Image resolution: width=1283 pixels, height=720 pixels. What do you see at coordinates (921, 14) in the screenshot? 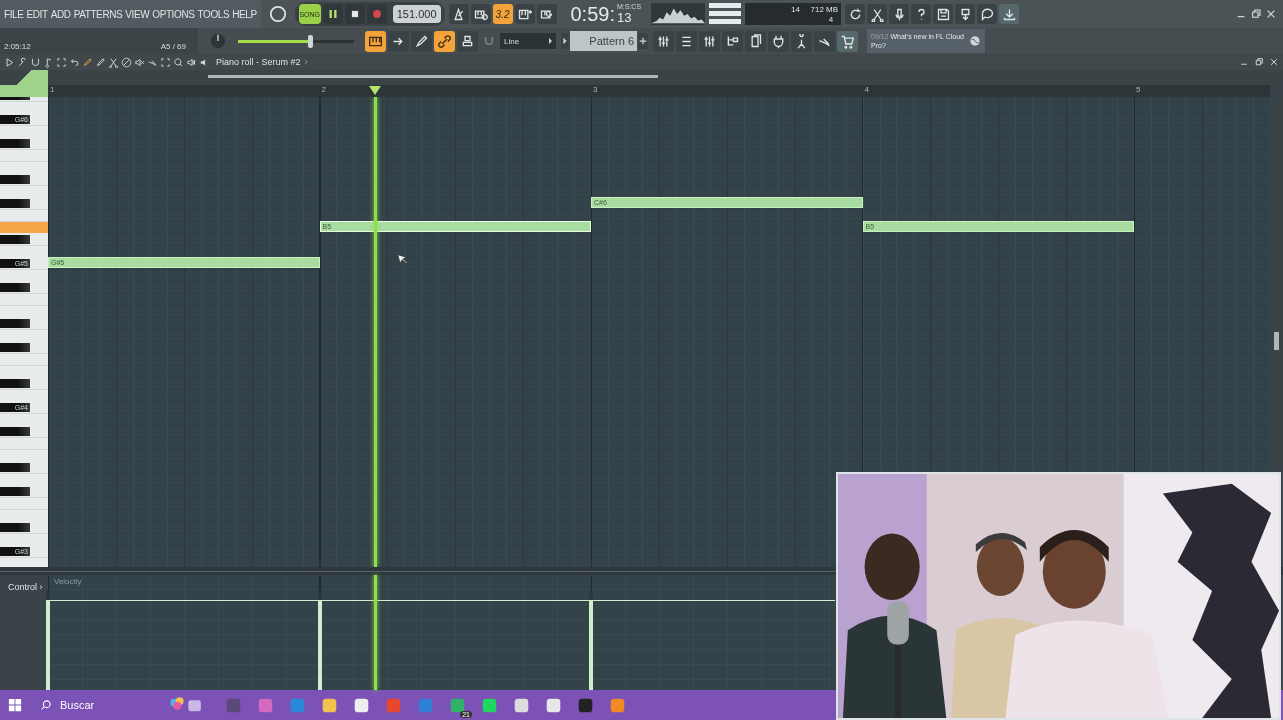
I see `help-button` at bounding box center [921, 14].